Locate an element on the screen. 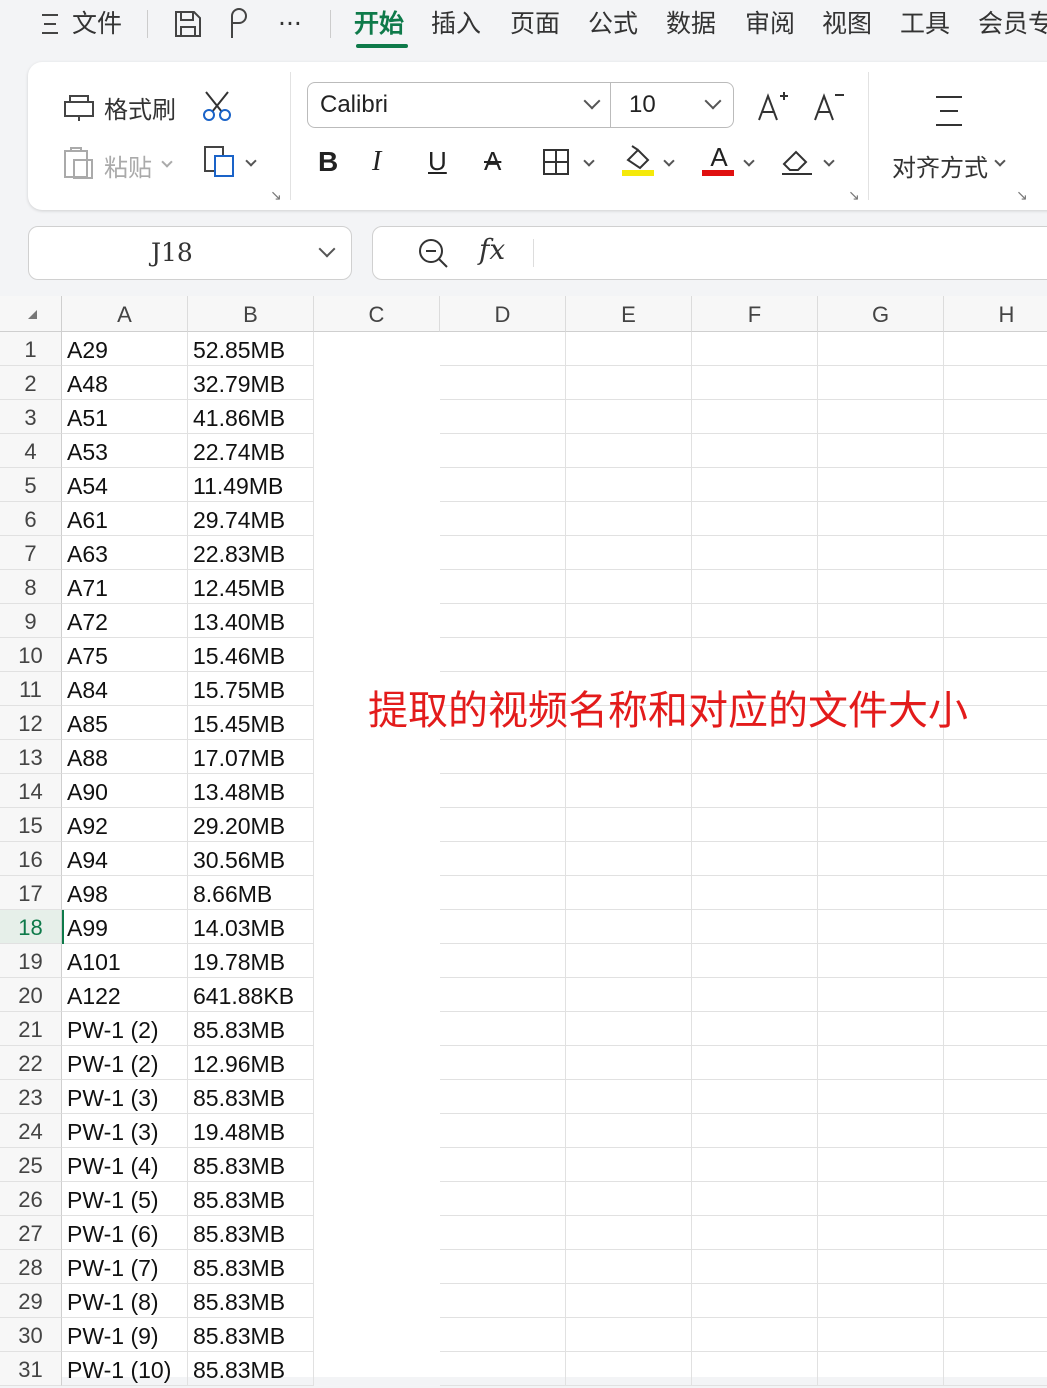 The image size is (1047, 1388). tab-view: 视图 is located at coordinates (847, 24).